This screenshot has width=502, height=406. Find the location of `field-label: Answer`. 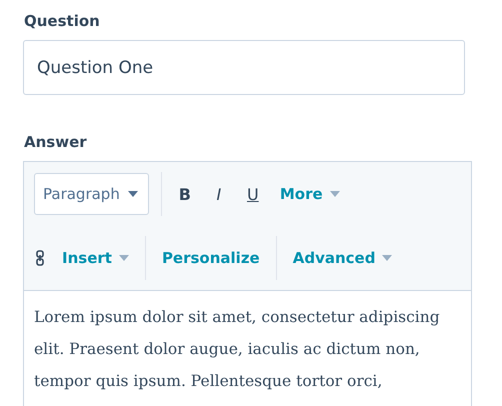

field-label: Answer is located at coordinates (56, 142).